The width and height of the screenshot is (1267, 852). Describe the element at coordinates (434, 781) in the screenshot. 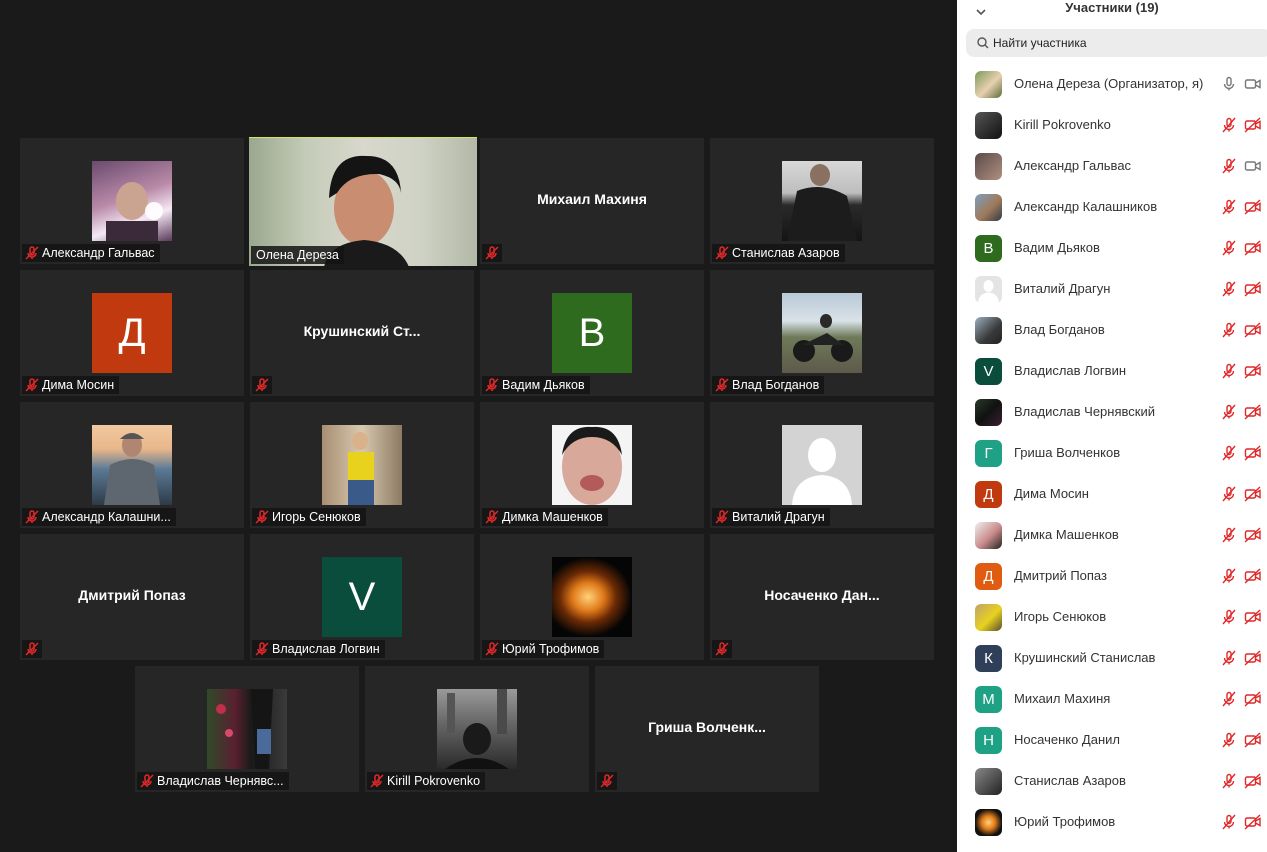

I see `participant-name: Kirill Pokrovenko` at that location.